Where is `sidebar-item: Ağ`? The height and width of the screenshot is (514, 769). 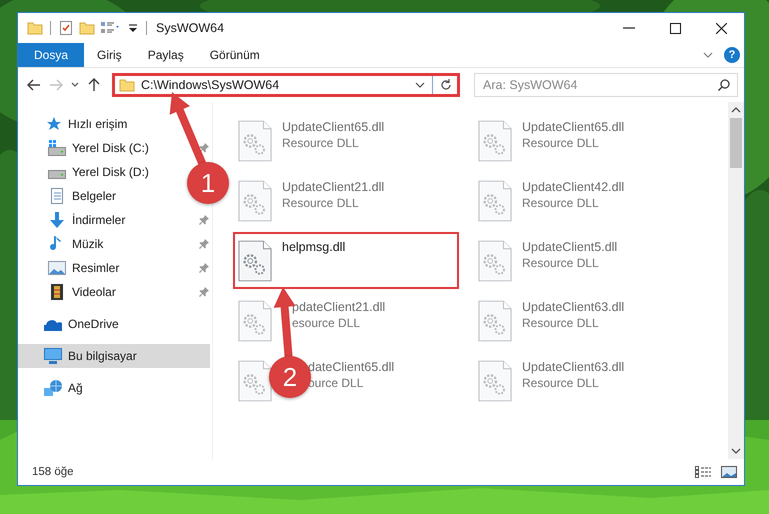
sidebar-item: Ağ is located at coordinates (75, 388).